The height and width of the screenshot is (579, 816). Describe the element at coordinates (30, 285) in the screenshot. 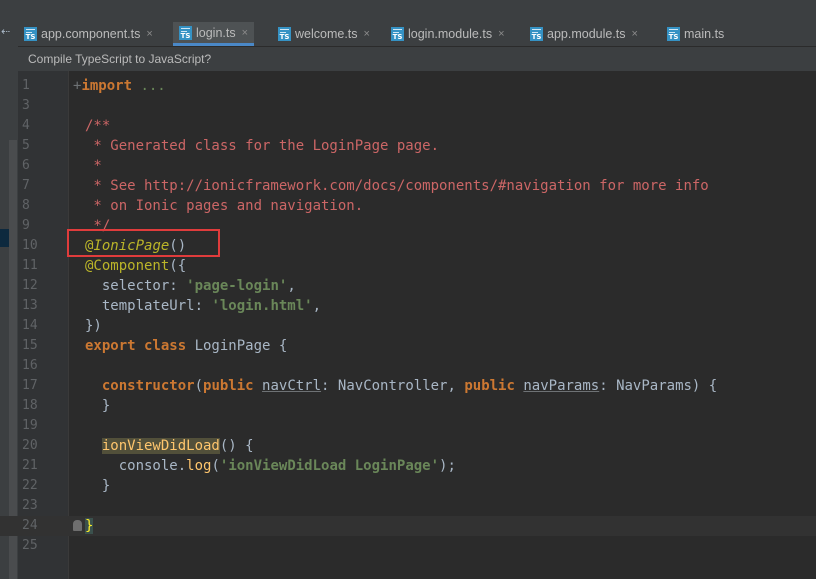

I see `line-number: 12` at that location.